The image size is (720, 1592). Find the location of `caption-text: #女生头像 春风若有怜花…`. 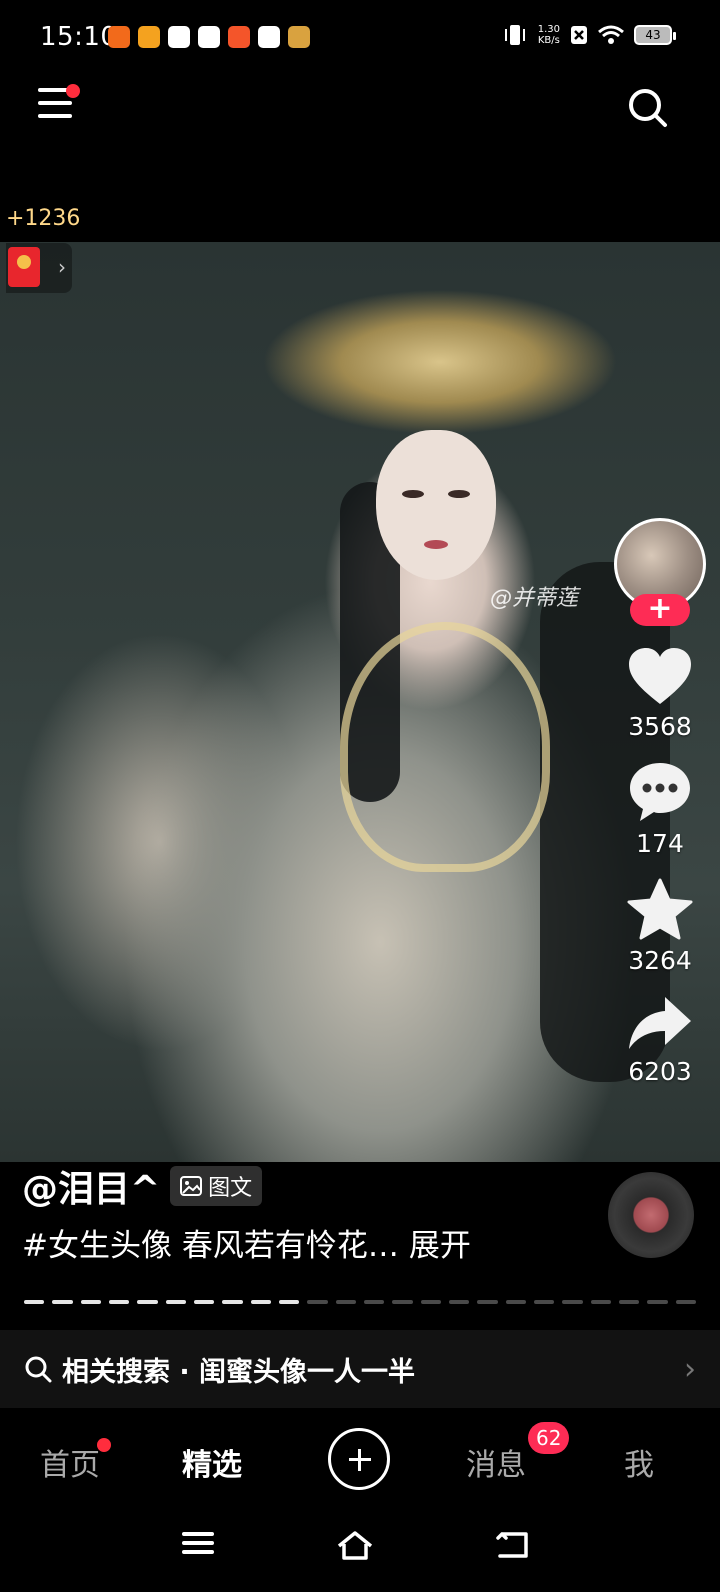

caption-text: #女生头像 春风若有怜花… is located at coordinates (210, 1246).